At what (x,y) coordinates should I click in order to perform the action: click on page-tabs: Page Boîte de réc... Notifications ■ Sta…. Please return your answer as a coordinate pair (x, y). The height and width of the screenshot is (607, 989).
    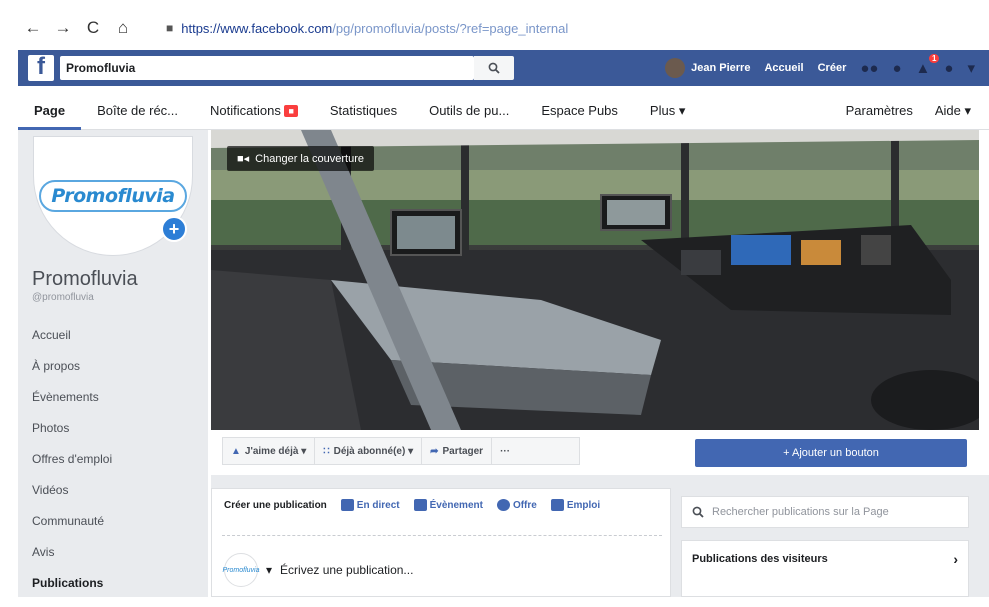
    Looking at the image, I should click on (503, 111).